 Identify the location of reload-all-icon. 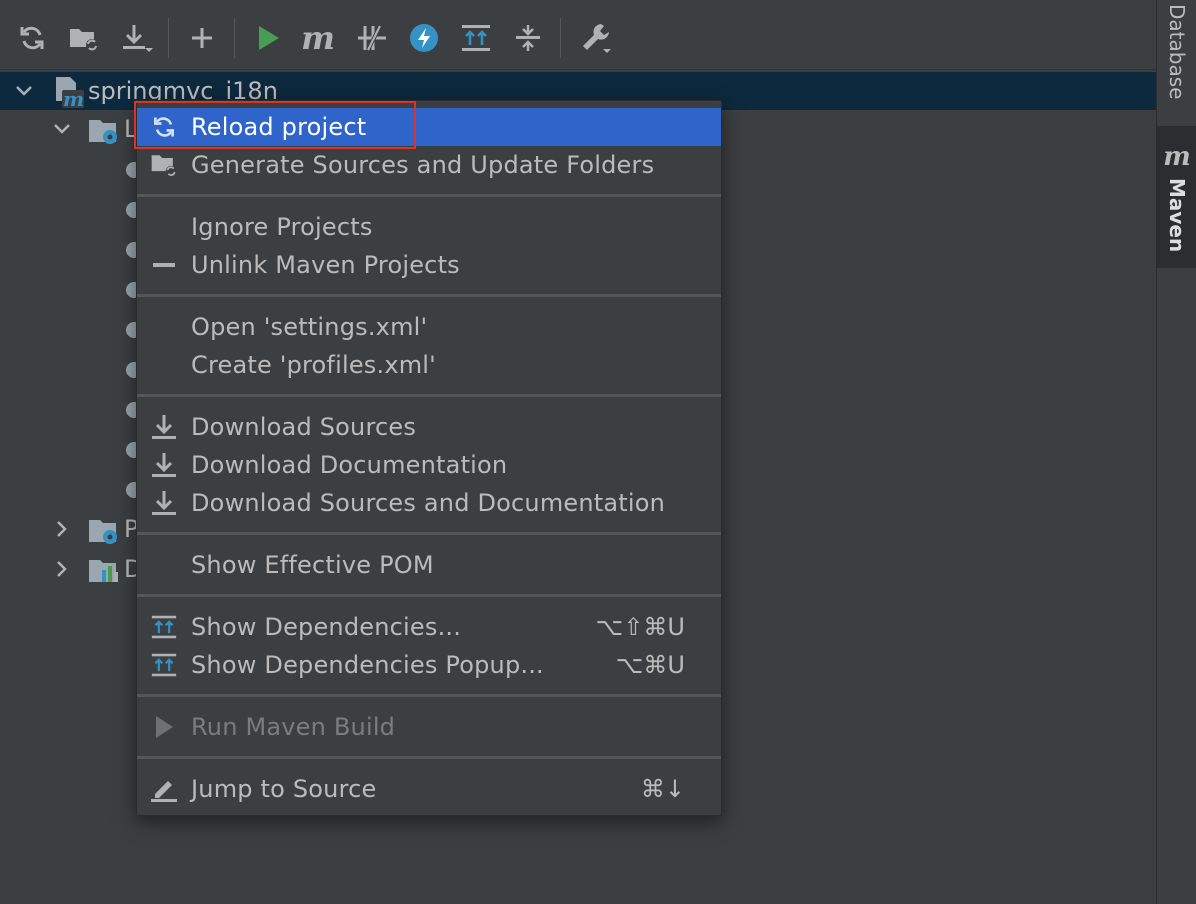
(32, 38).